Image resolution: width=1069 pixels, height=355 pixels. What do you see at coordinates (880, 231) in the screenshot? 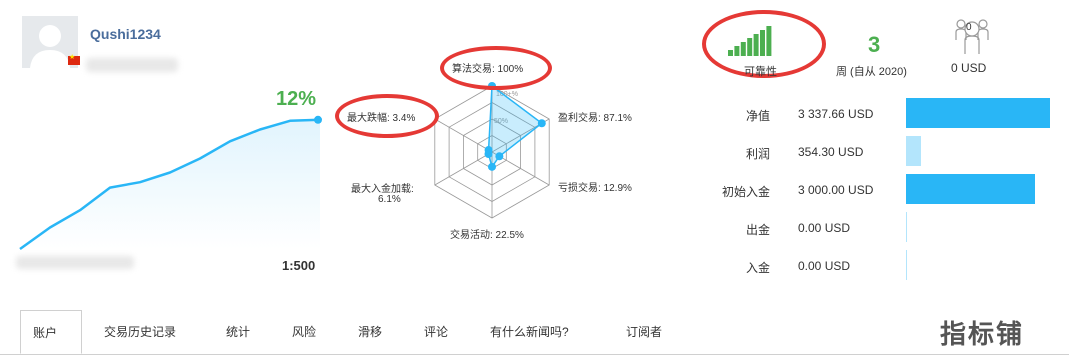
I see `stat-row-withdrawals: 出金 0.00 USD` at bounding box center [880, 231].